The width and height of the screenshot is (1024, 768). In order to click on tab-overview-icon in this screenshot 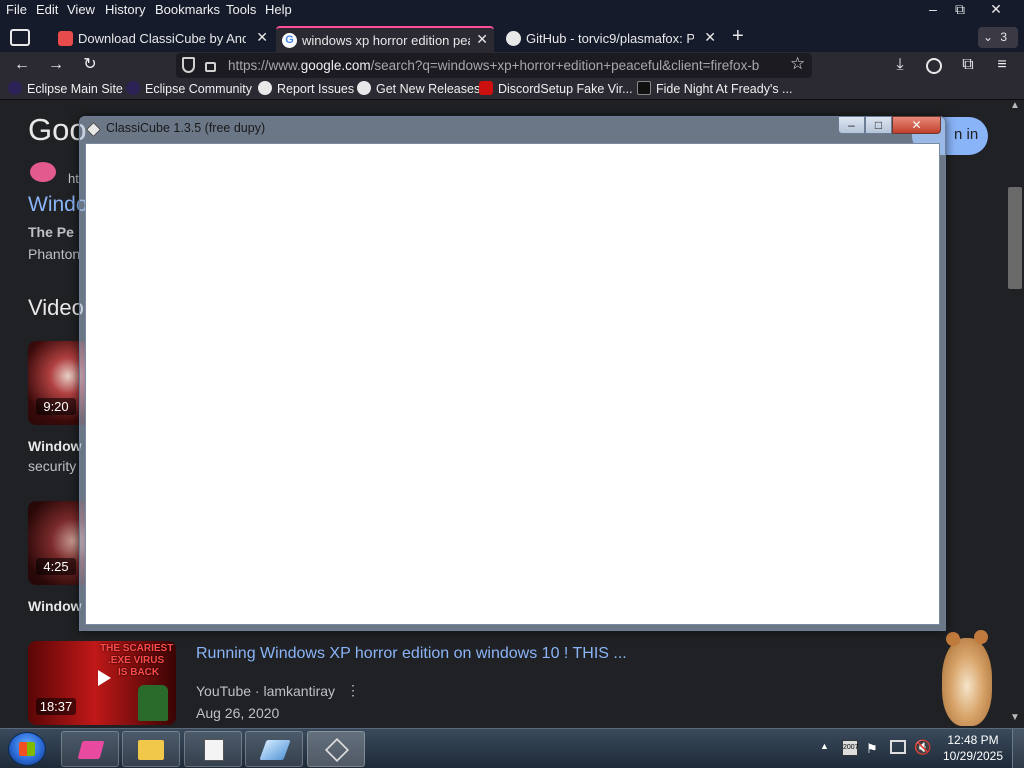, I will do `click(20, 37)`.